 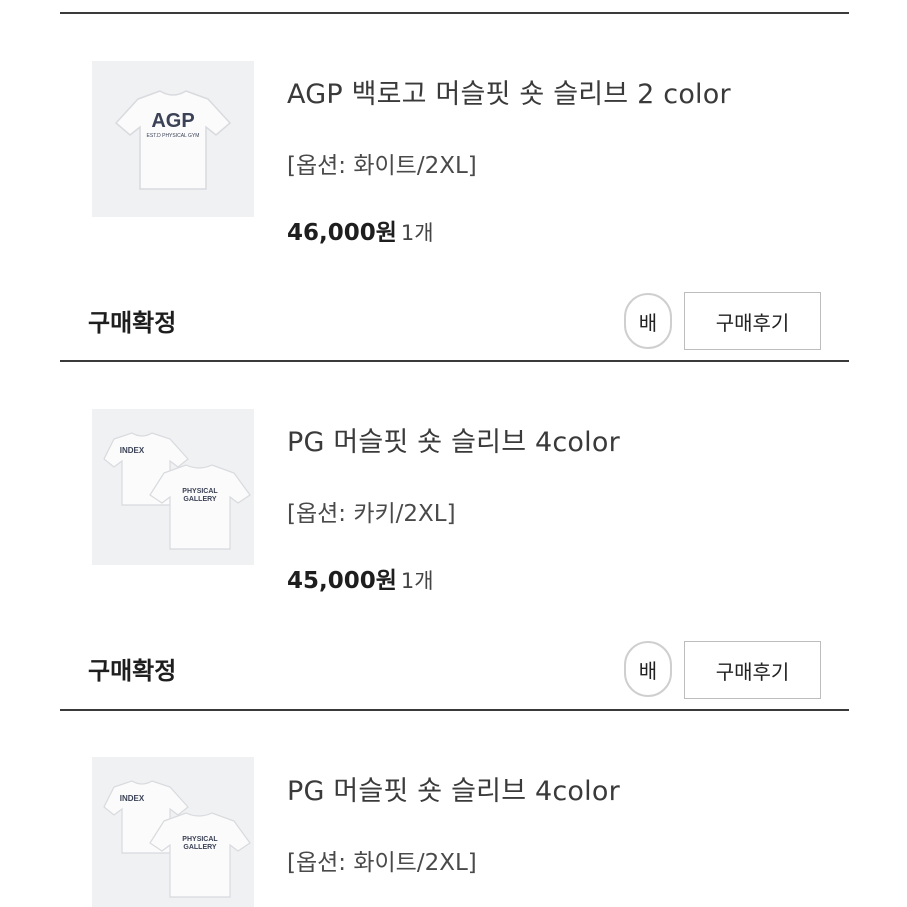 What do you see at coordinates (172, 121) in the screenshot?
I see `tshirt-logo-text: AGP` at bounding box center [172, 121].